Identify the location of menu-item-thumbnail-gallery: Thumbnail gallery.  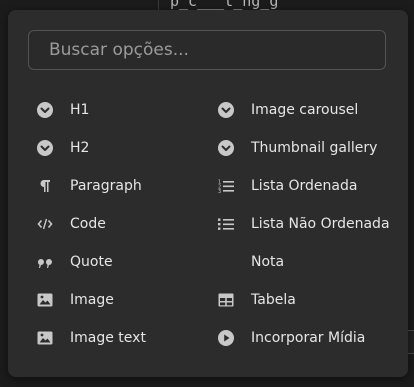
(307, 148).